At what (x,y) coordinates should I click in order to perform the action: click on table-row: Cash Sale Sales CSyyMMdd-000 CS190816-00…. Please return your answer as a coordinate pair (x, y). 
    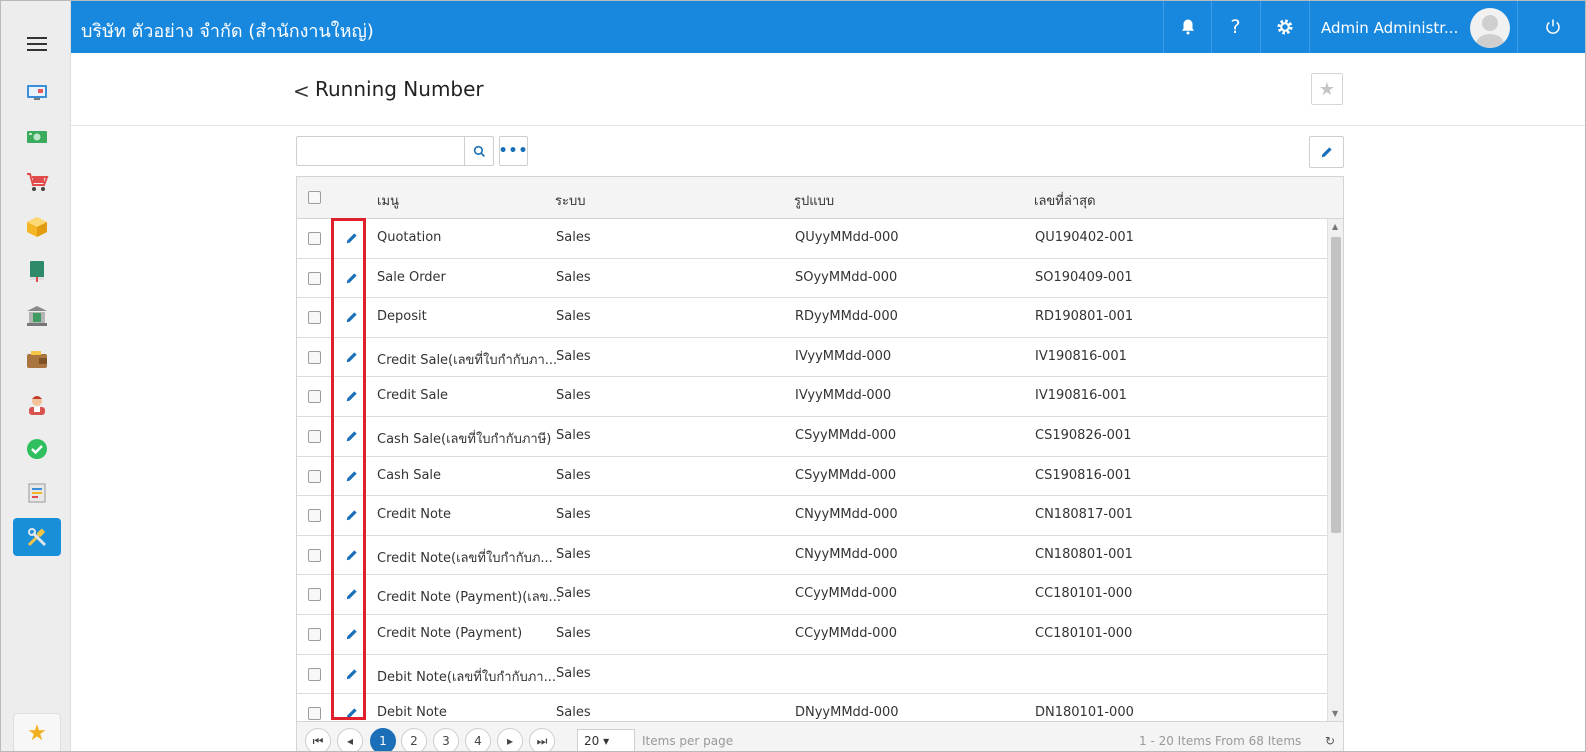
    Looking at the image, I should click on (812, 477).